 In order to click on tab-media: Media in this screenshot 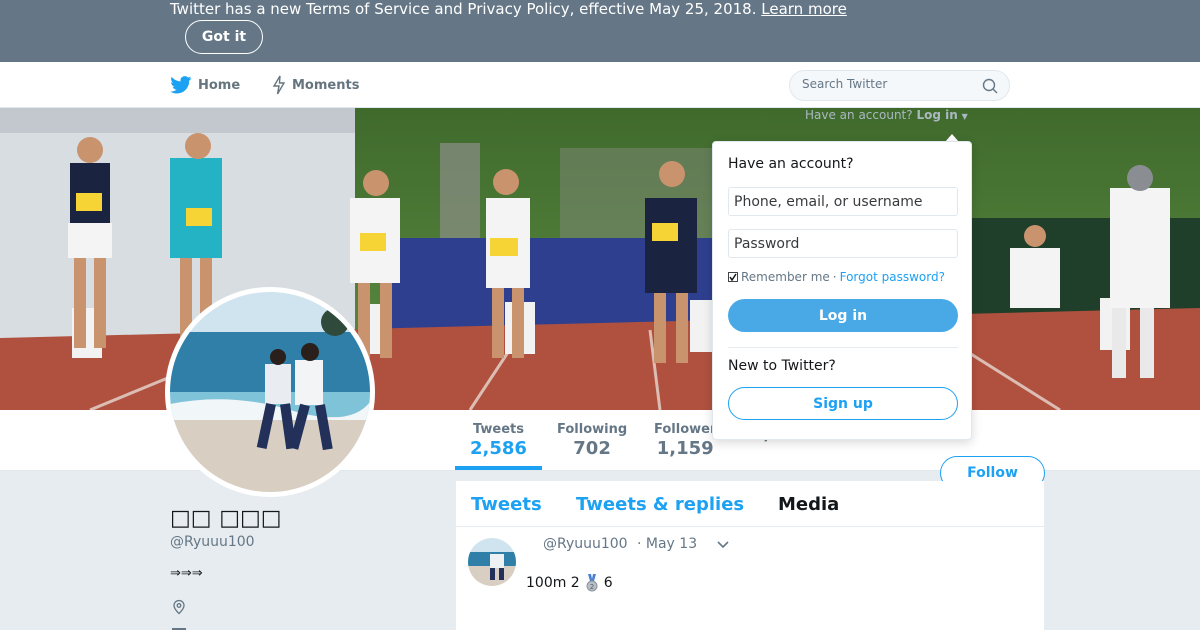, I will do `click(808, 504)`.